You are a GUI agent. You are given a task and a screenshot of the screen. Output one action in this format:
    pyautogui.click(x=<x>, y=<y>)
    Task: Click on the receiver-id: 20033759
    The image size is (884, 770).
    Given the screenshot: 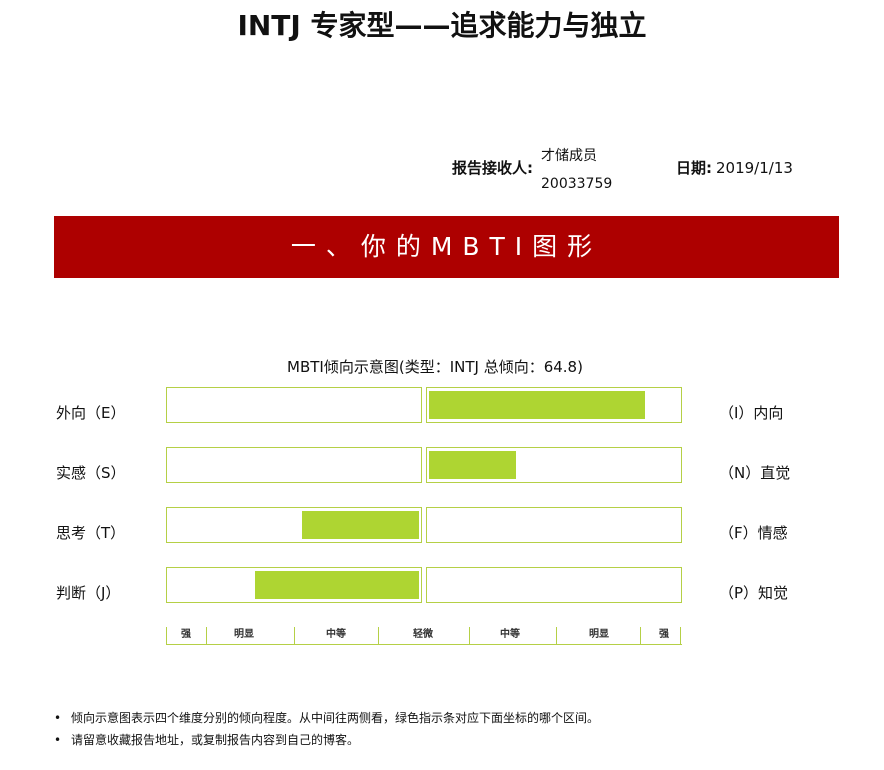 What is the action you would take?
    pyautogui.click(x=577, y=184)
    